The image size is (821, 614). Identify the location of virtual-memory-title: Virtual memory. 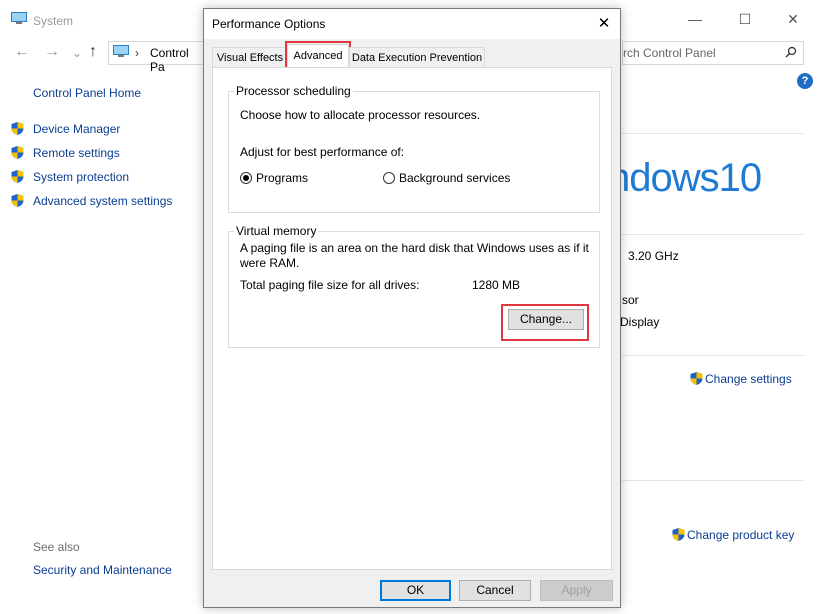
(276, 231).